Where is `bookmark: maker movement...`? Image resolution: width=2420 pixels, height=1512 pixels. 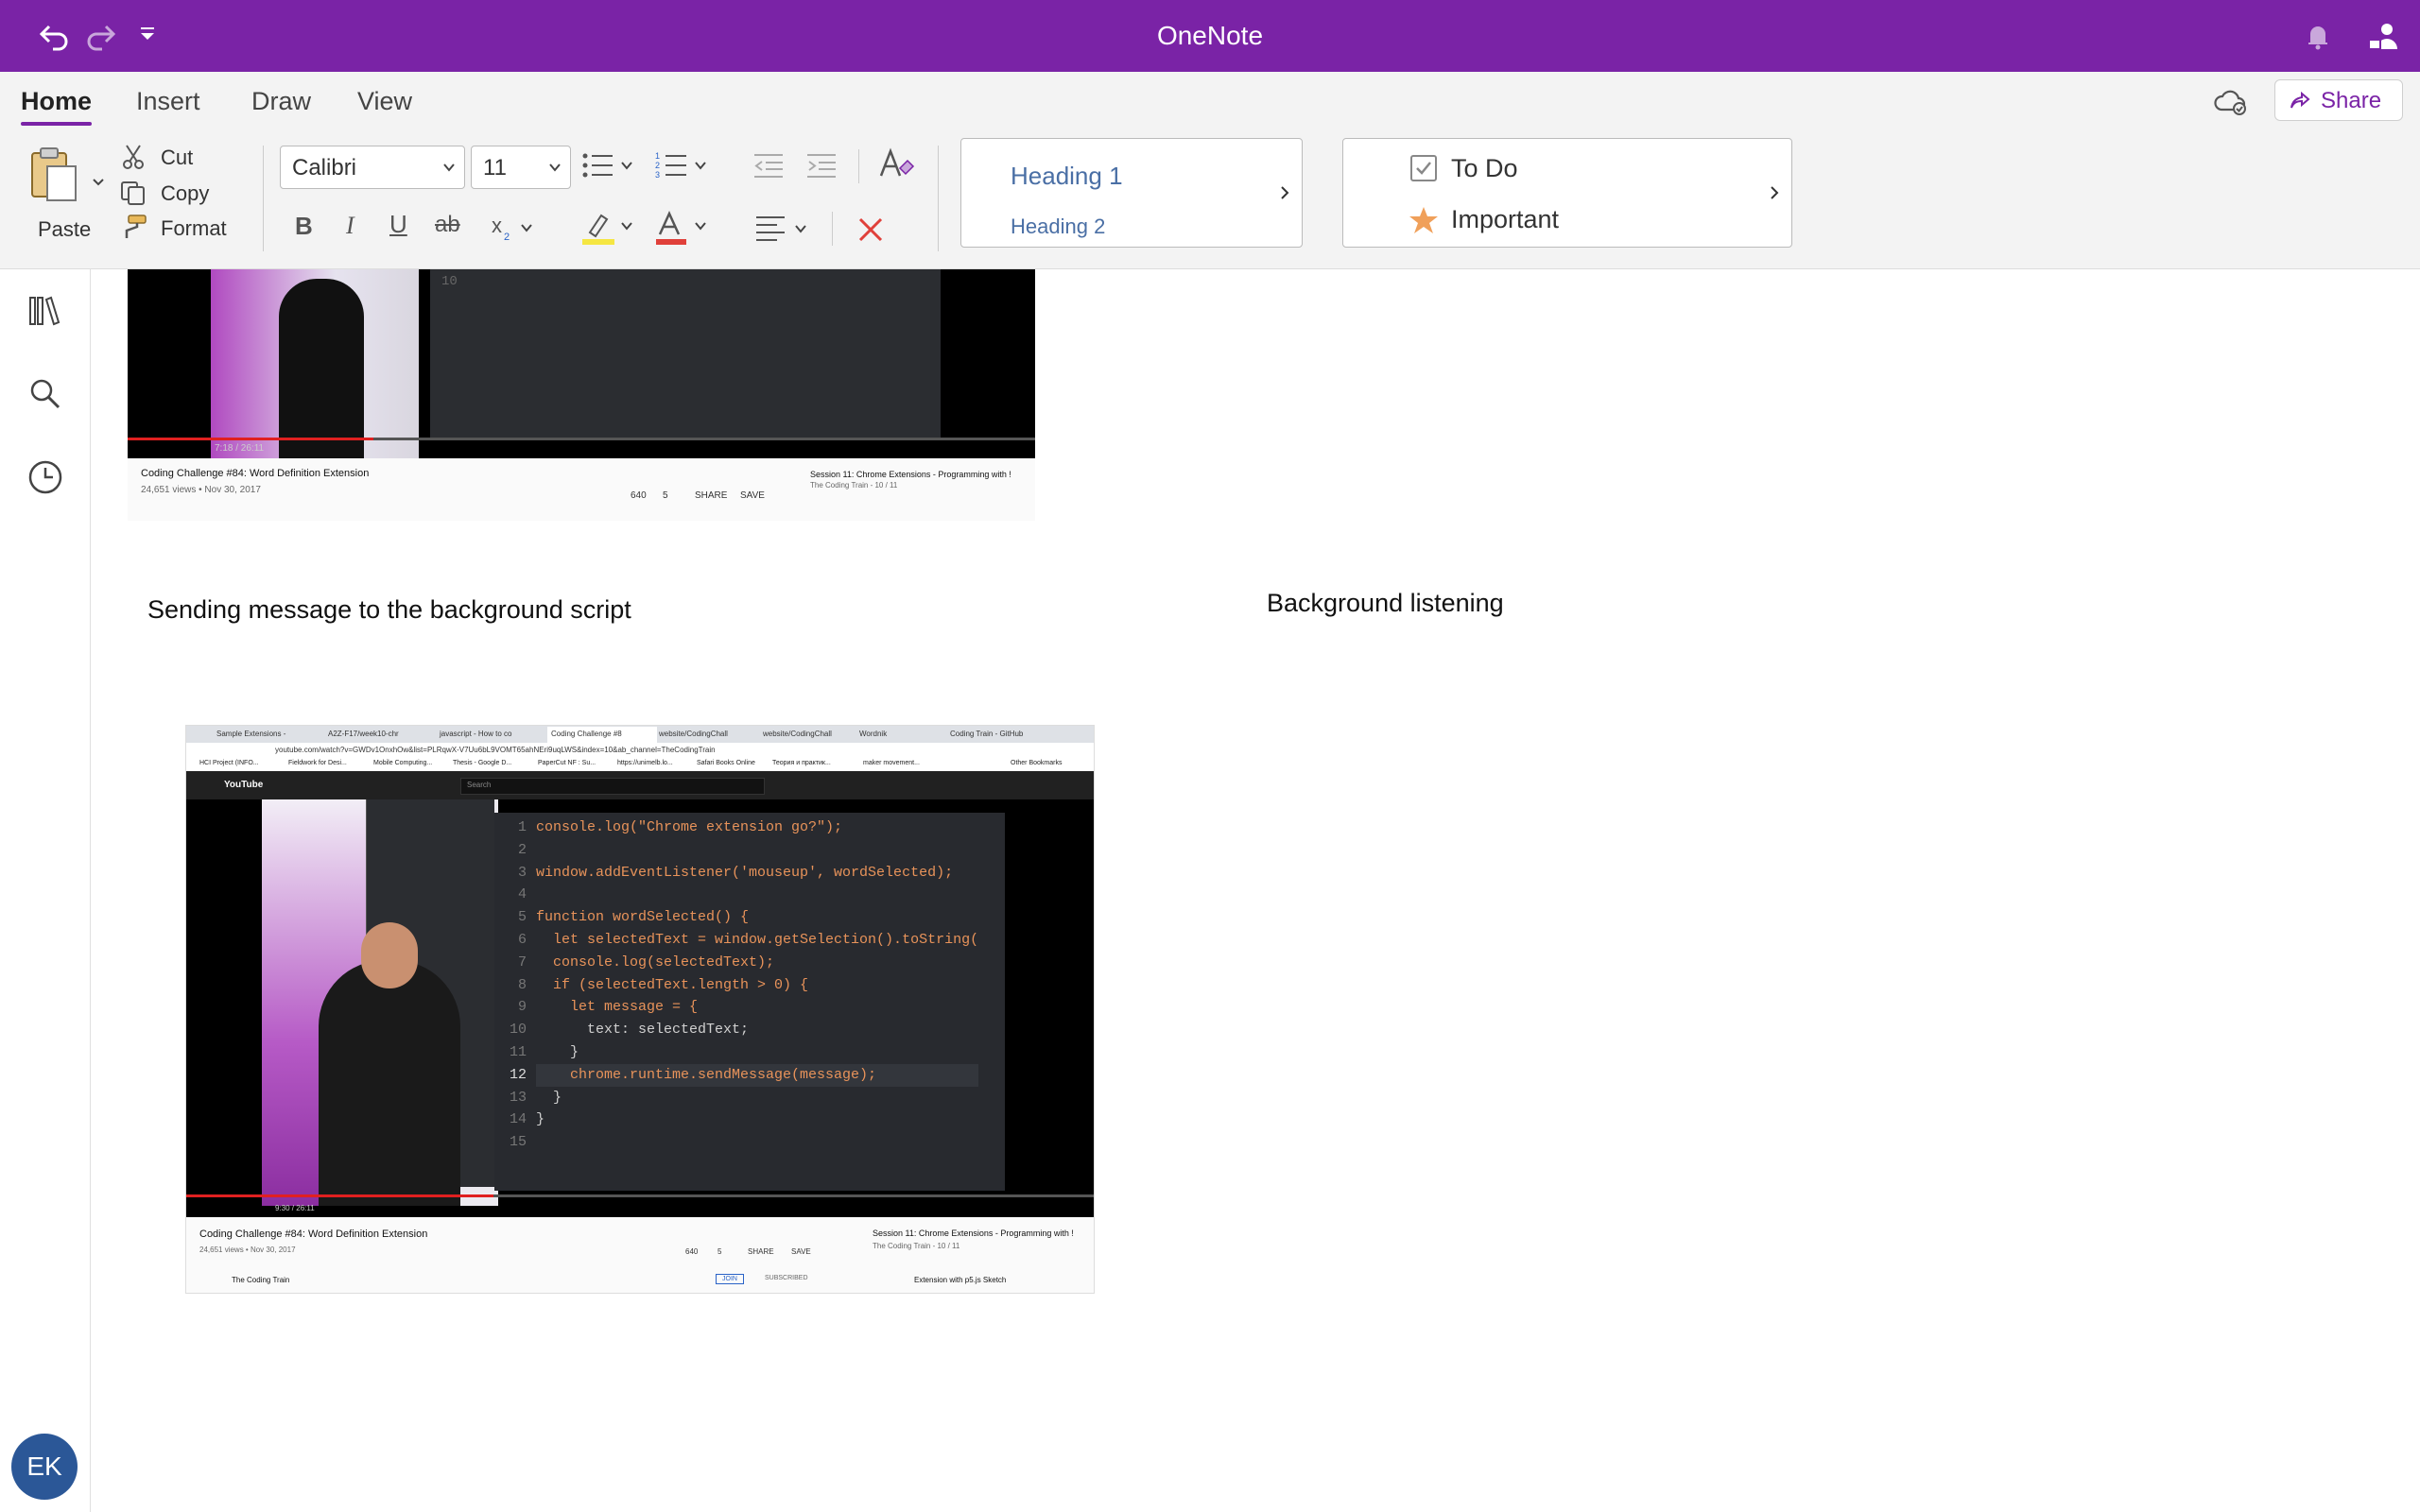 bookmark: maker movement... is located at coordinates (891, 763).